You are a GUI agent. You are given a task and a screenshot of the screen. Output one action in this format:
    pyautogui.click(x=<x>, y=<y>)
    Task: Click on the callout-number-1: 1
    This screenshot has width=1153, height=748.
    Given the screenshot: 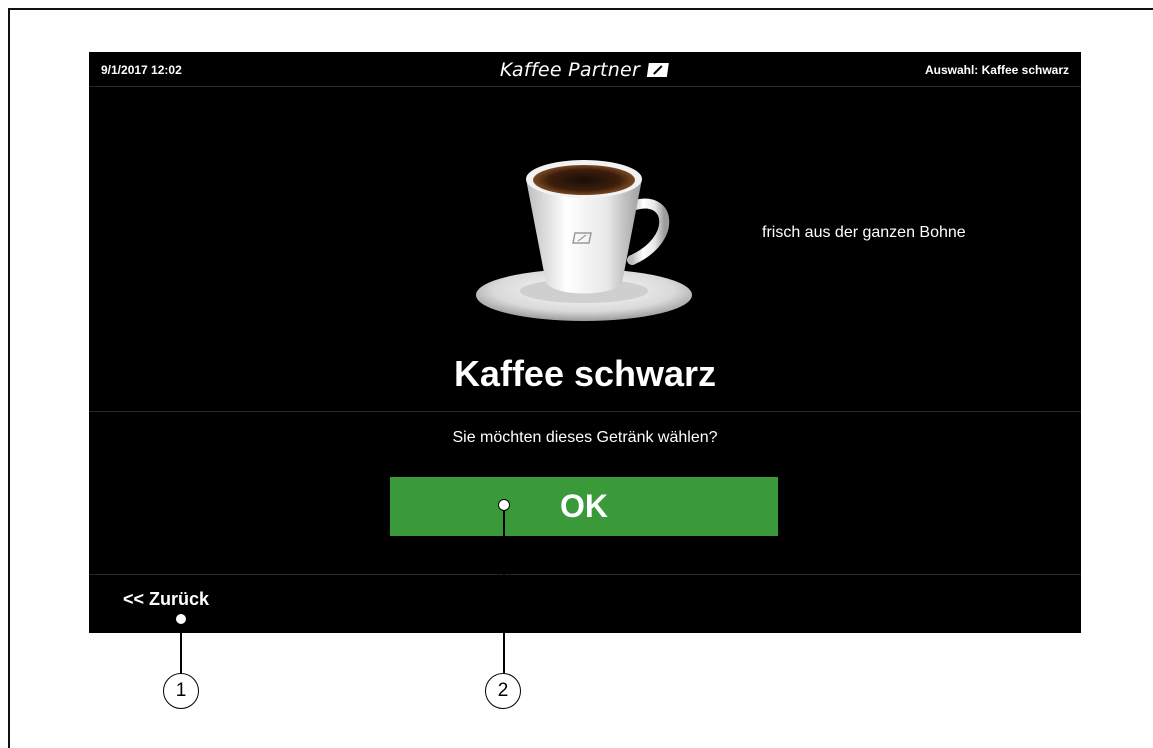 What is the action you would take?
    pyautogui.click(x=181, y=691)
    